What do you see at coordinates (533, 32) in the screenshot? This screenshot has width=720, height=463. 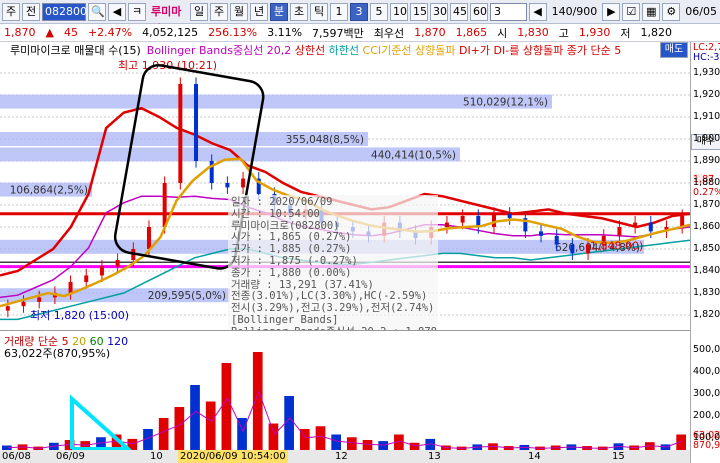 I see `open-price: 1,830` at bounding box center [533, 32].